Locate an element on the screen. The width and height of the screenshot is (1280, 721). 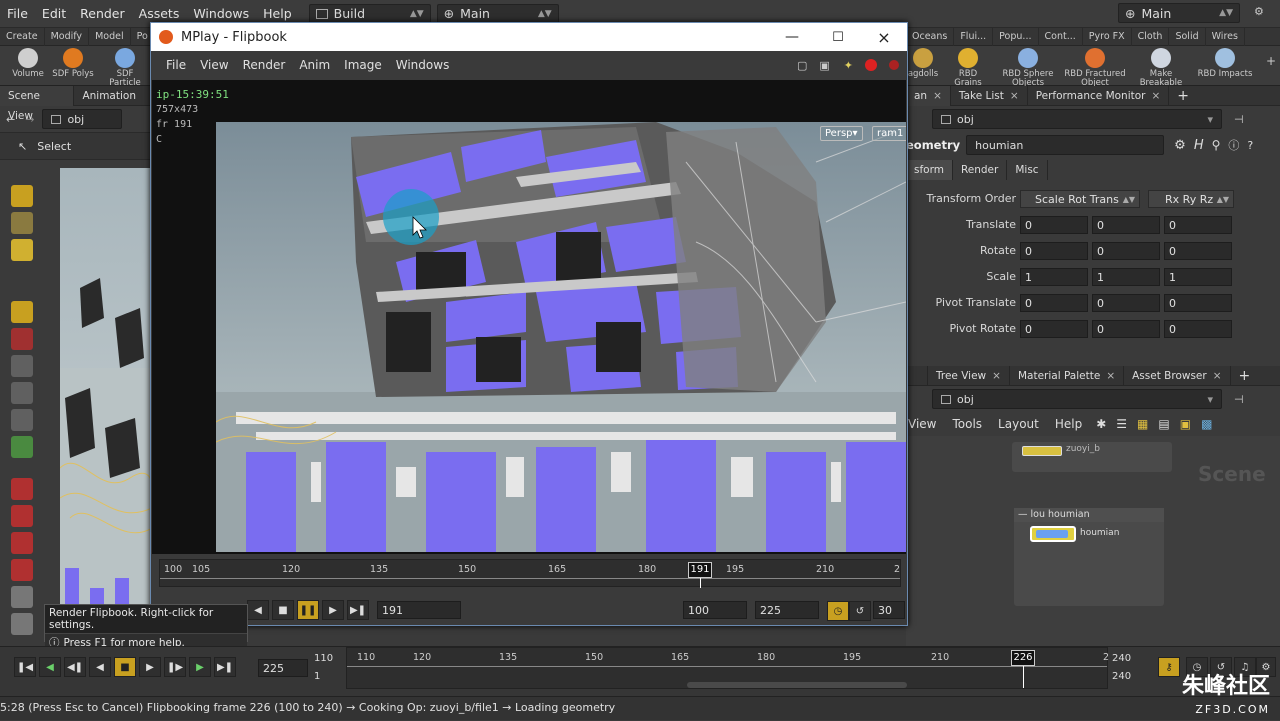
shelf-add-icon: + is located at coordinates (1271, 61).